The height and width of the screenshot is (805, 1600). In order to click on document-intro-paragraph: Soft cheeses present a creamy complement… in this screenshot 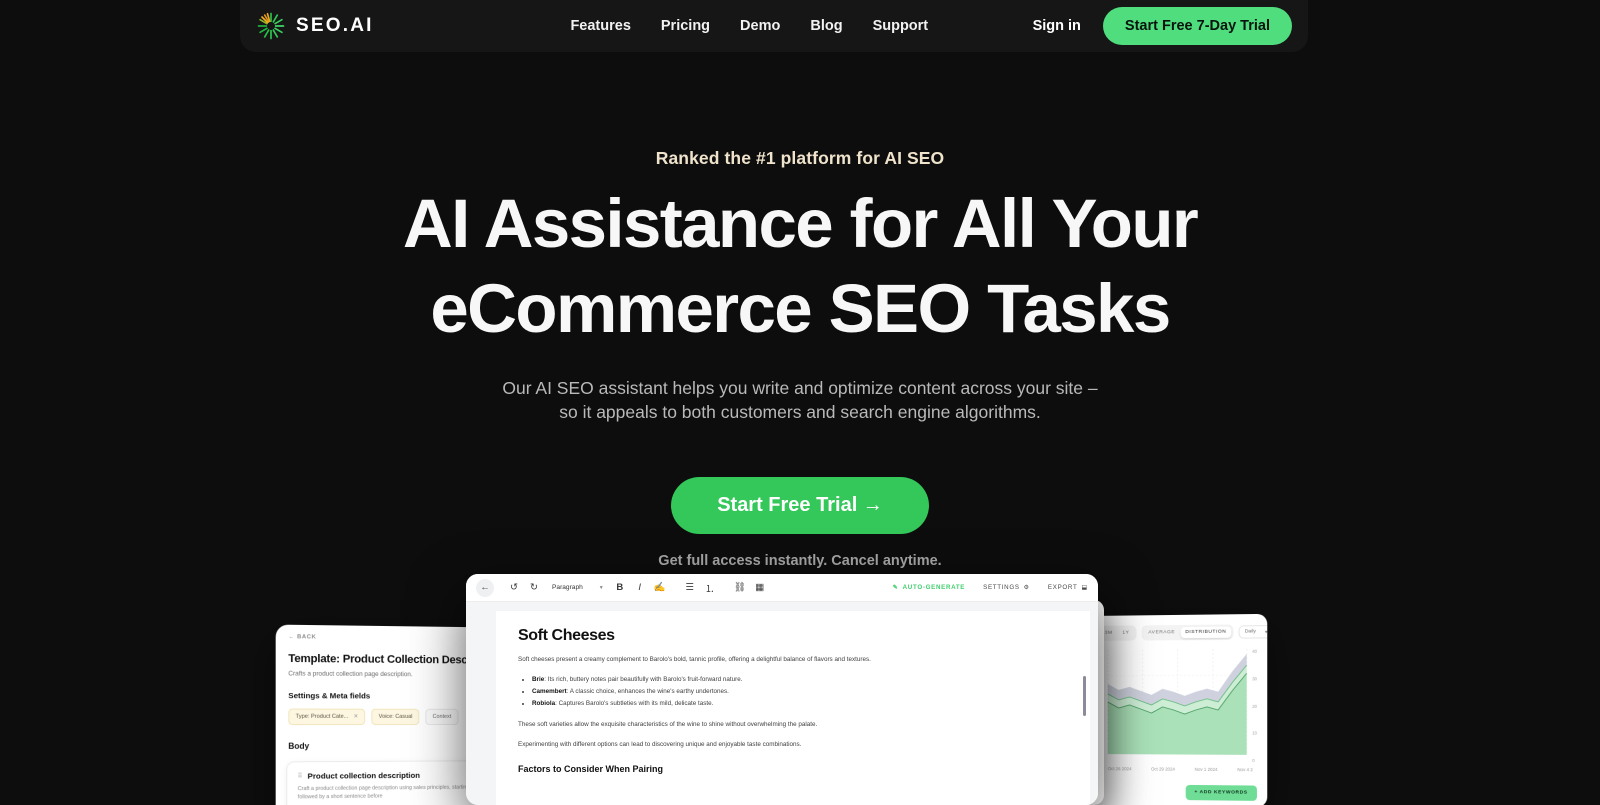, I will do `click(694, 659)`.